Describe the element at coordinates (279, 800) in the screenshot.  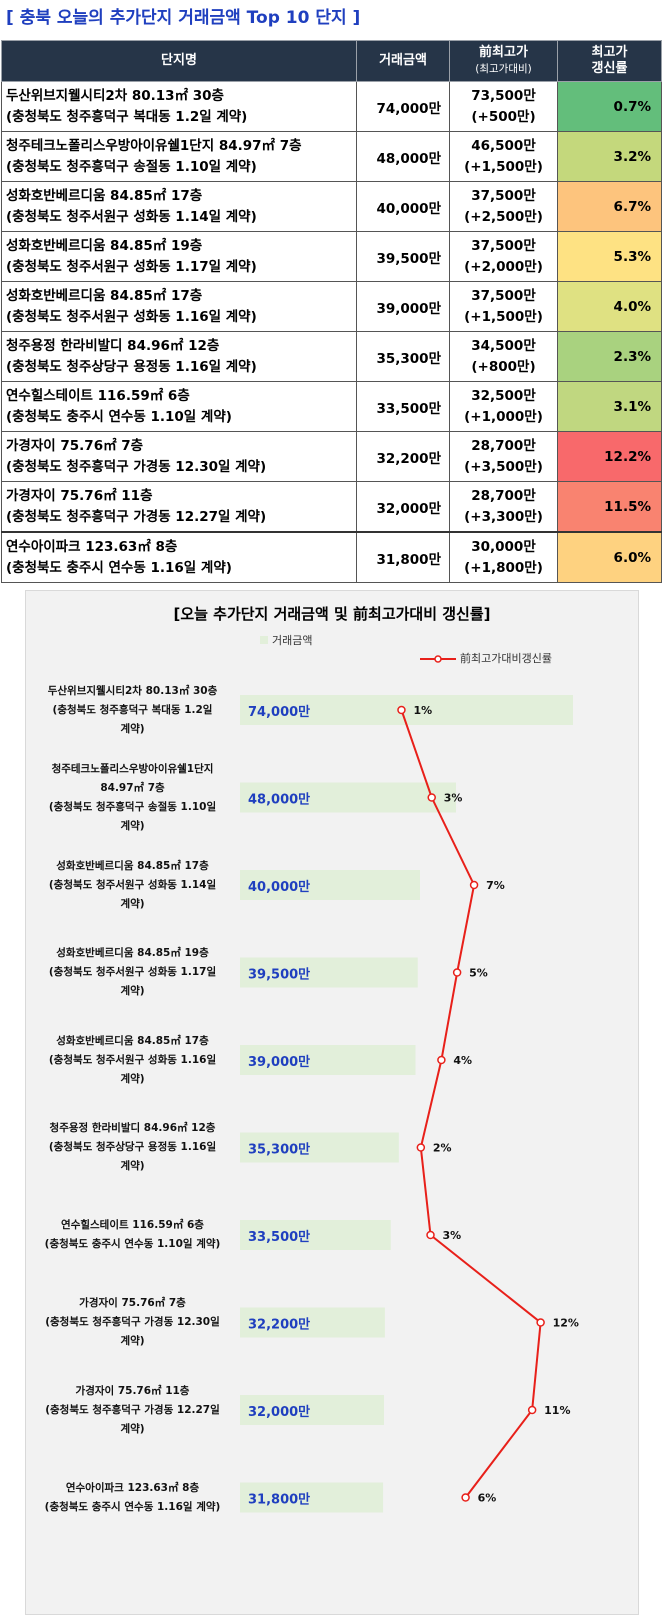
I see `bar-data-label: 48,000만` at that location.